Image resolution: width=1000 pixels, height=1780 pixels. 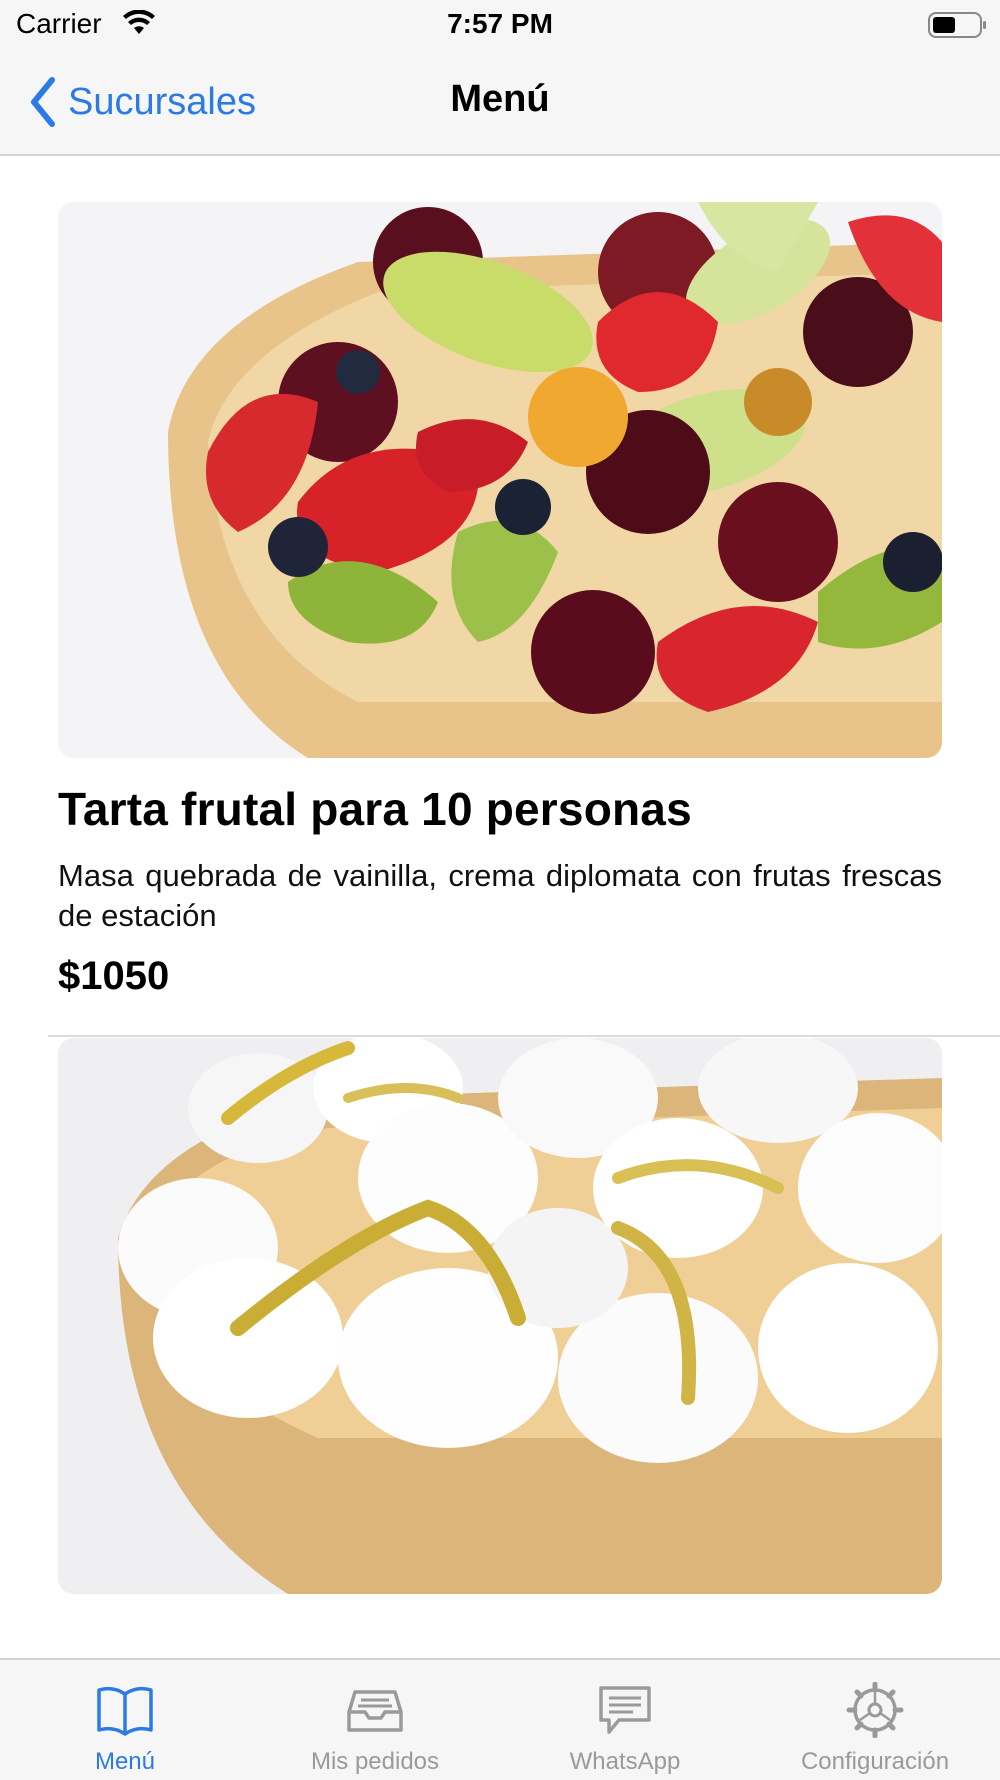 What do you see at coordinates (375, 1761) in the screenshot?
I see `tab-label: Mis pedidos` at bounding box center [375, 1761].